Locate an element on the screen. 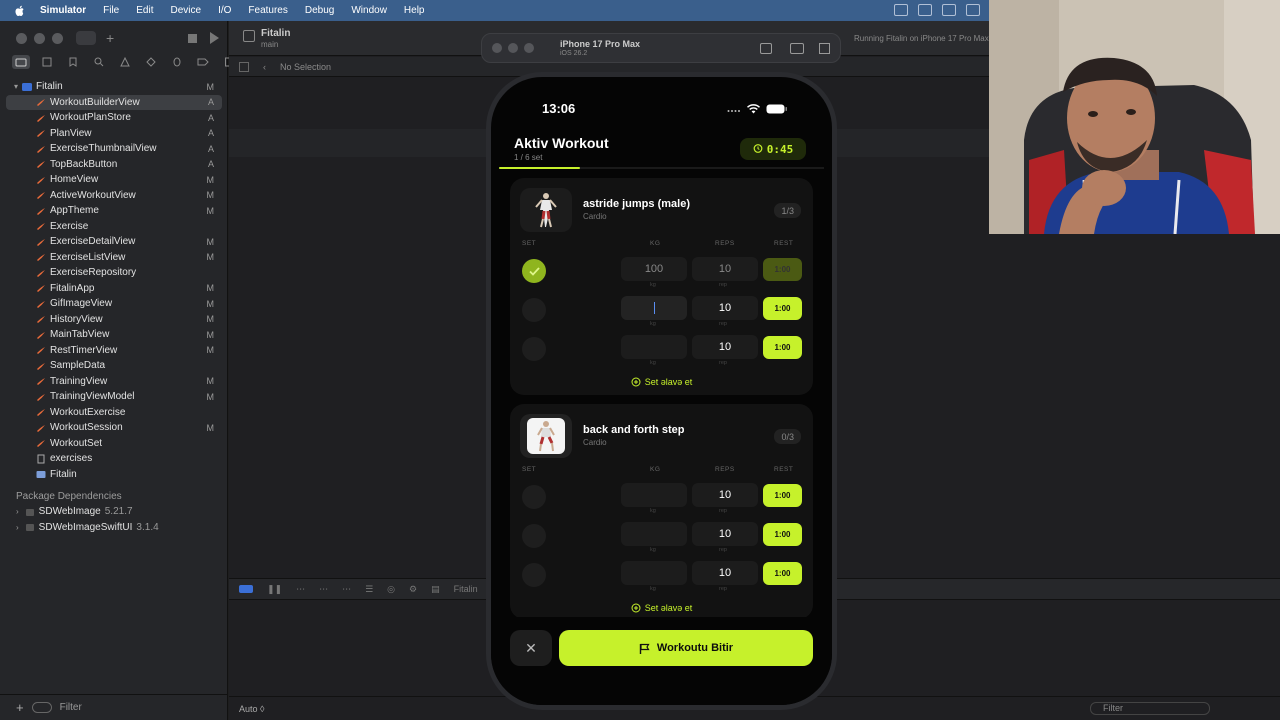 The height and width of the screenshot is (720, 1280). menu-window: Window is located at coordinates (369, 10).